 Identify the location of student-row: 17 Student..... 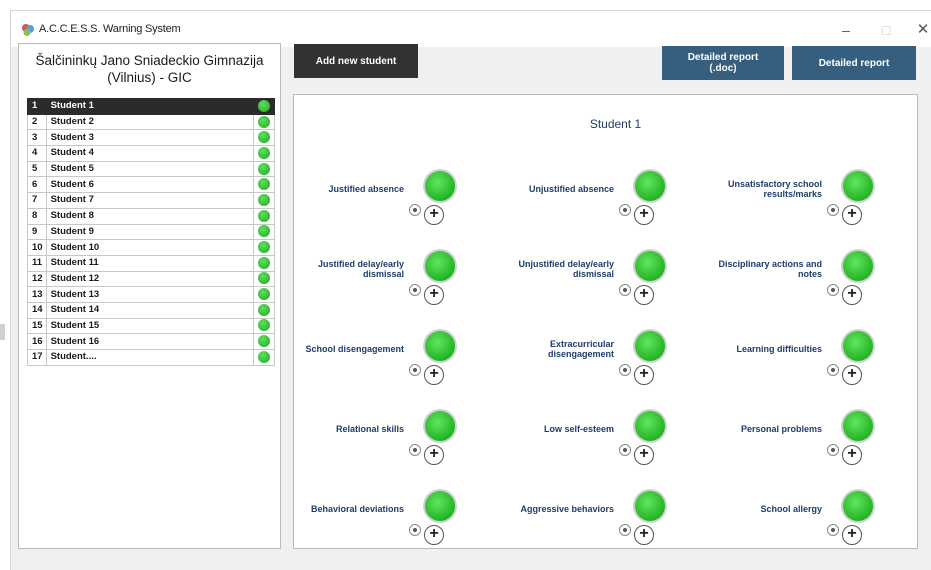
(151, 357).